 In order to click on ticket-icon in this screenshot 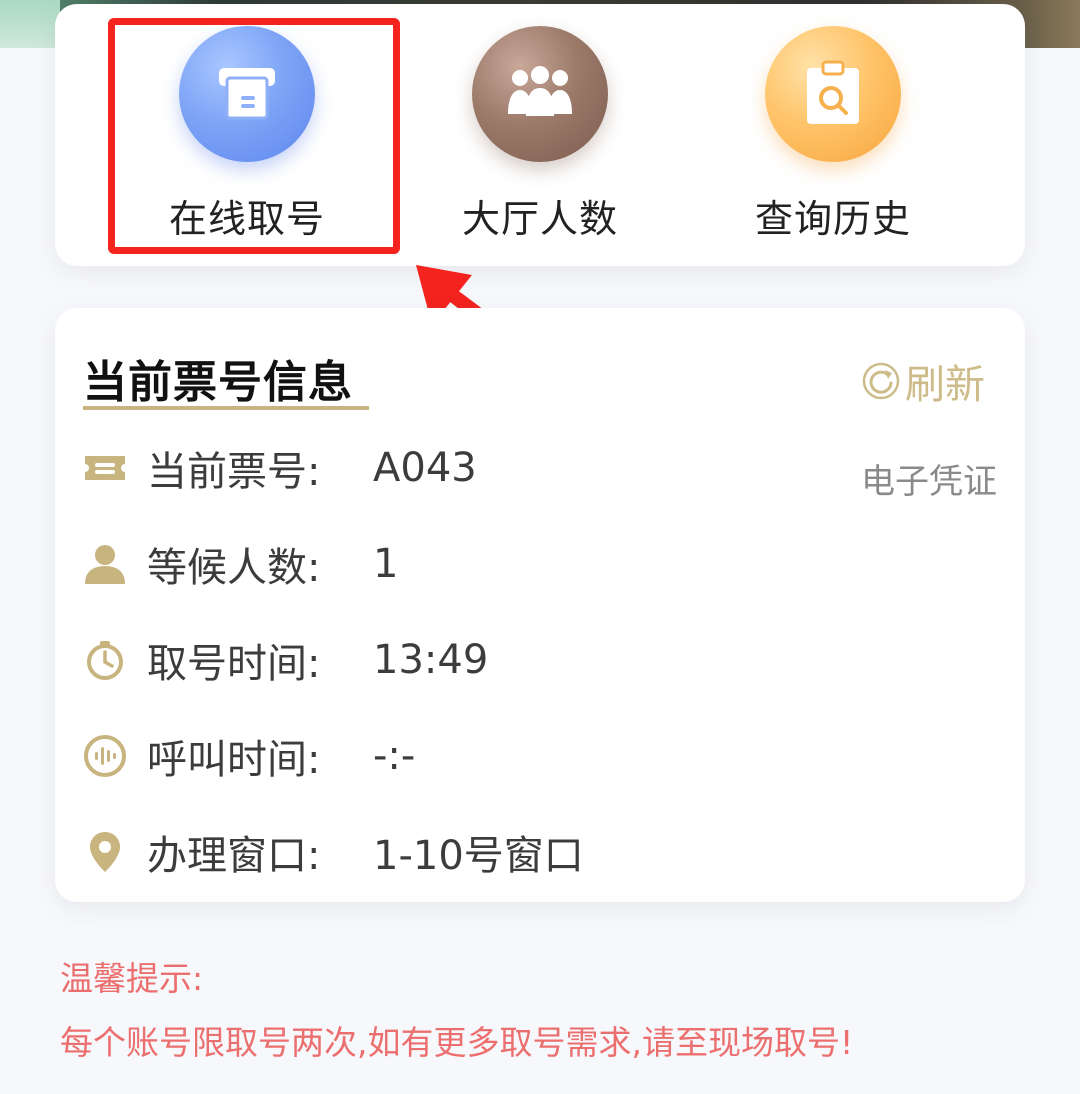, I will do `click(105, 468)`.